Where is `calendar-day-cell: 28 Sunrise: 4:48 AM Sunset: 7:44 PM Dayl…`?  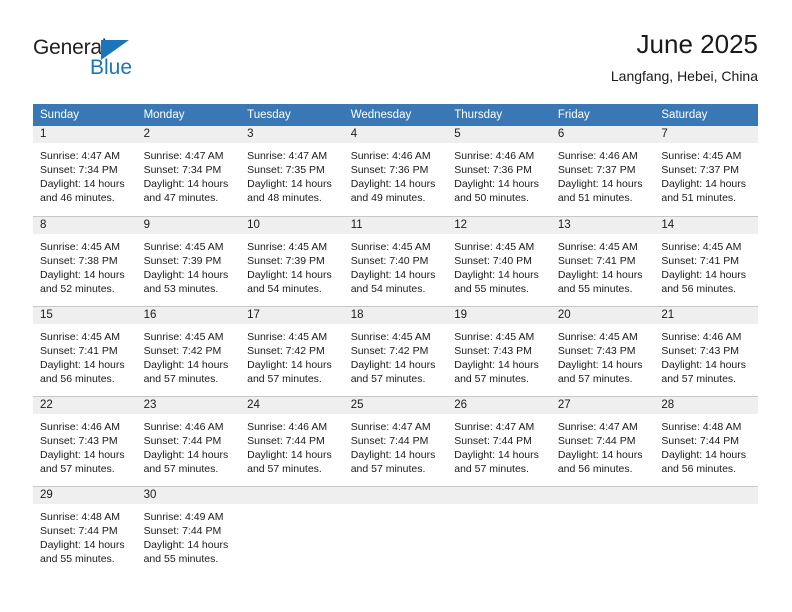
calendar-day-cell: 28 Sunrise: 4:48 AM Sunset: 7:44 PM Dayl… is located at coordinates (706, 440).